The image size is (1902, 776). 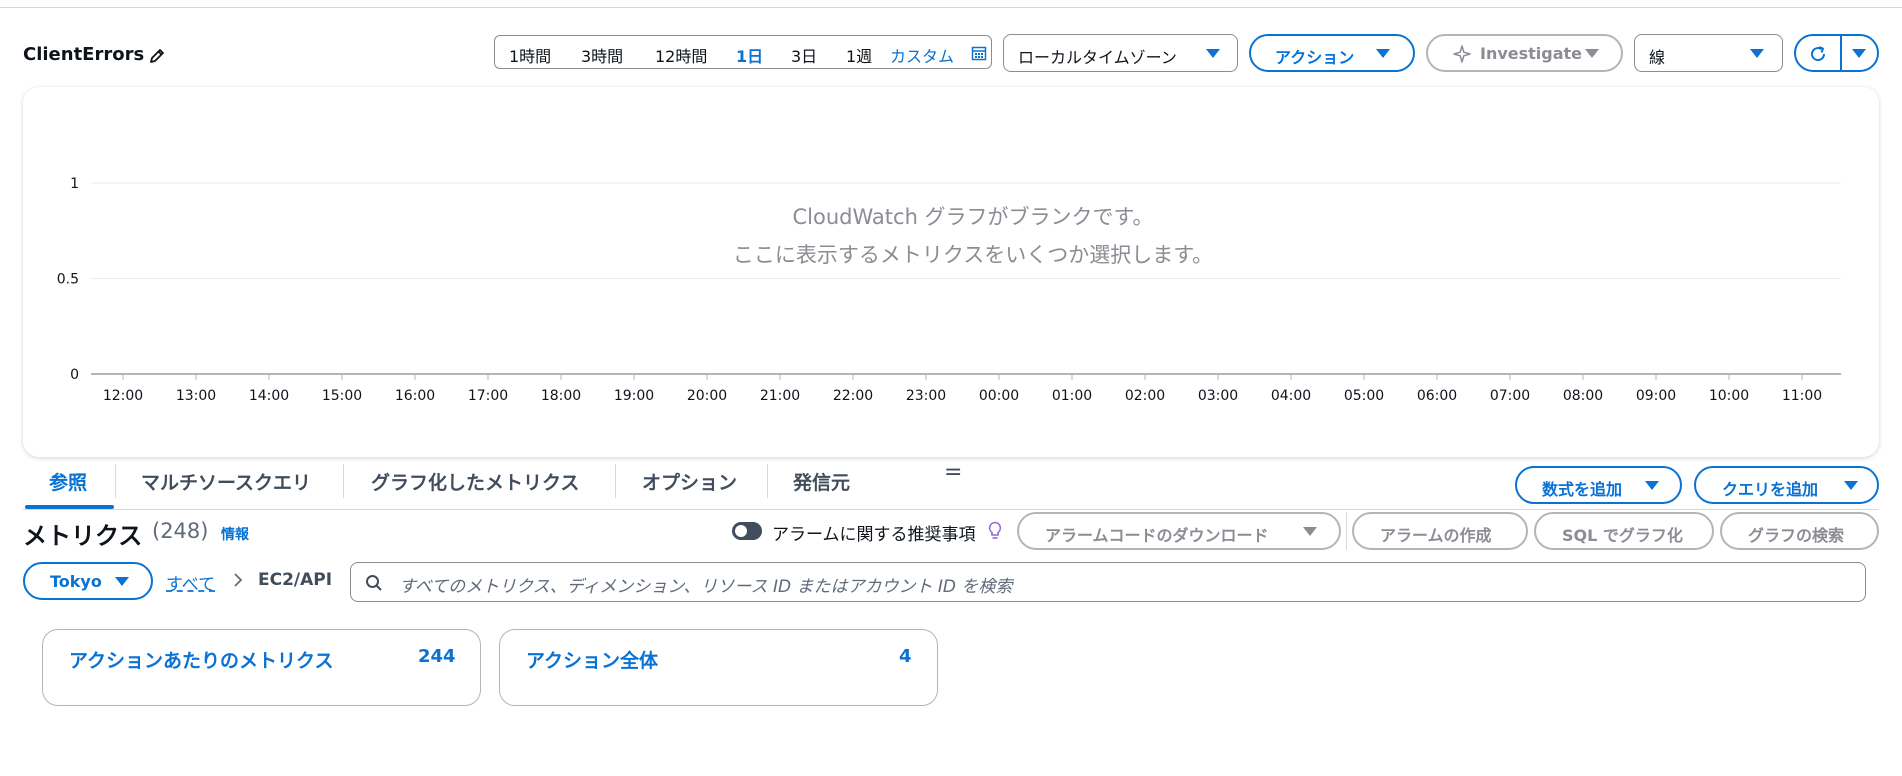 I want to click on time-range-12h: 12時間, so click(x=681, y=55).